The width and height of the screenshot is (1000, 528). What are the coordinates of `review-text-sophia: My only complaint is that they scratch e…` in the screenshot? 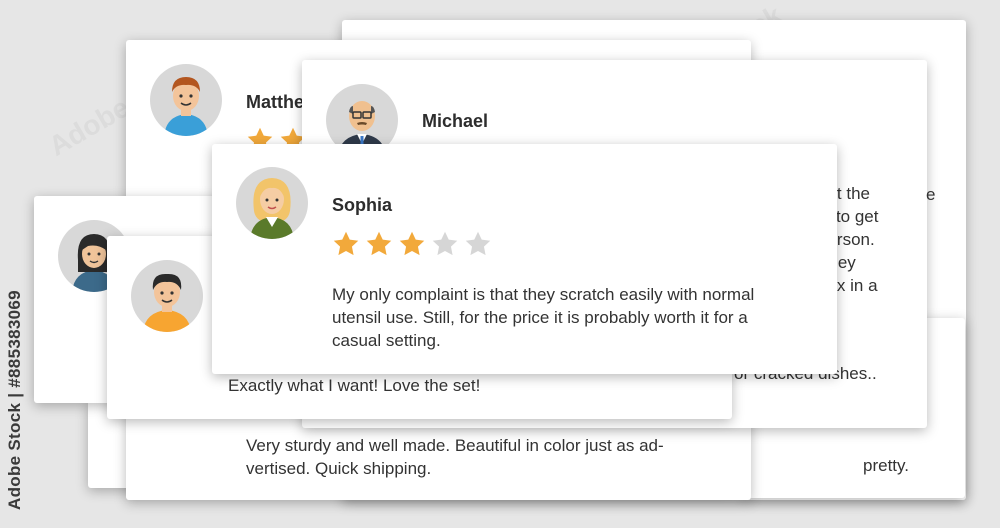 It's located at (543, 317).